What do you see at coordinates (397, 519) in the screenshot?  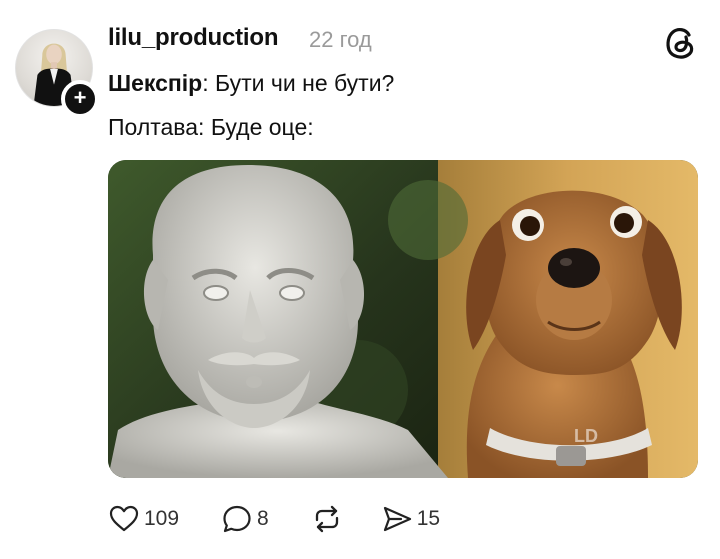 I see `send-icon` at bounding box center [397, 519].